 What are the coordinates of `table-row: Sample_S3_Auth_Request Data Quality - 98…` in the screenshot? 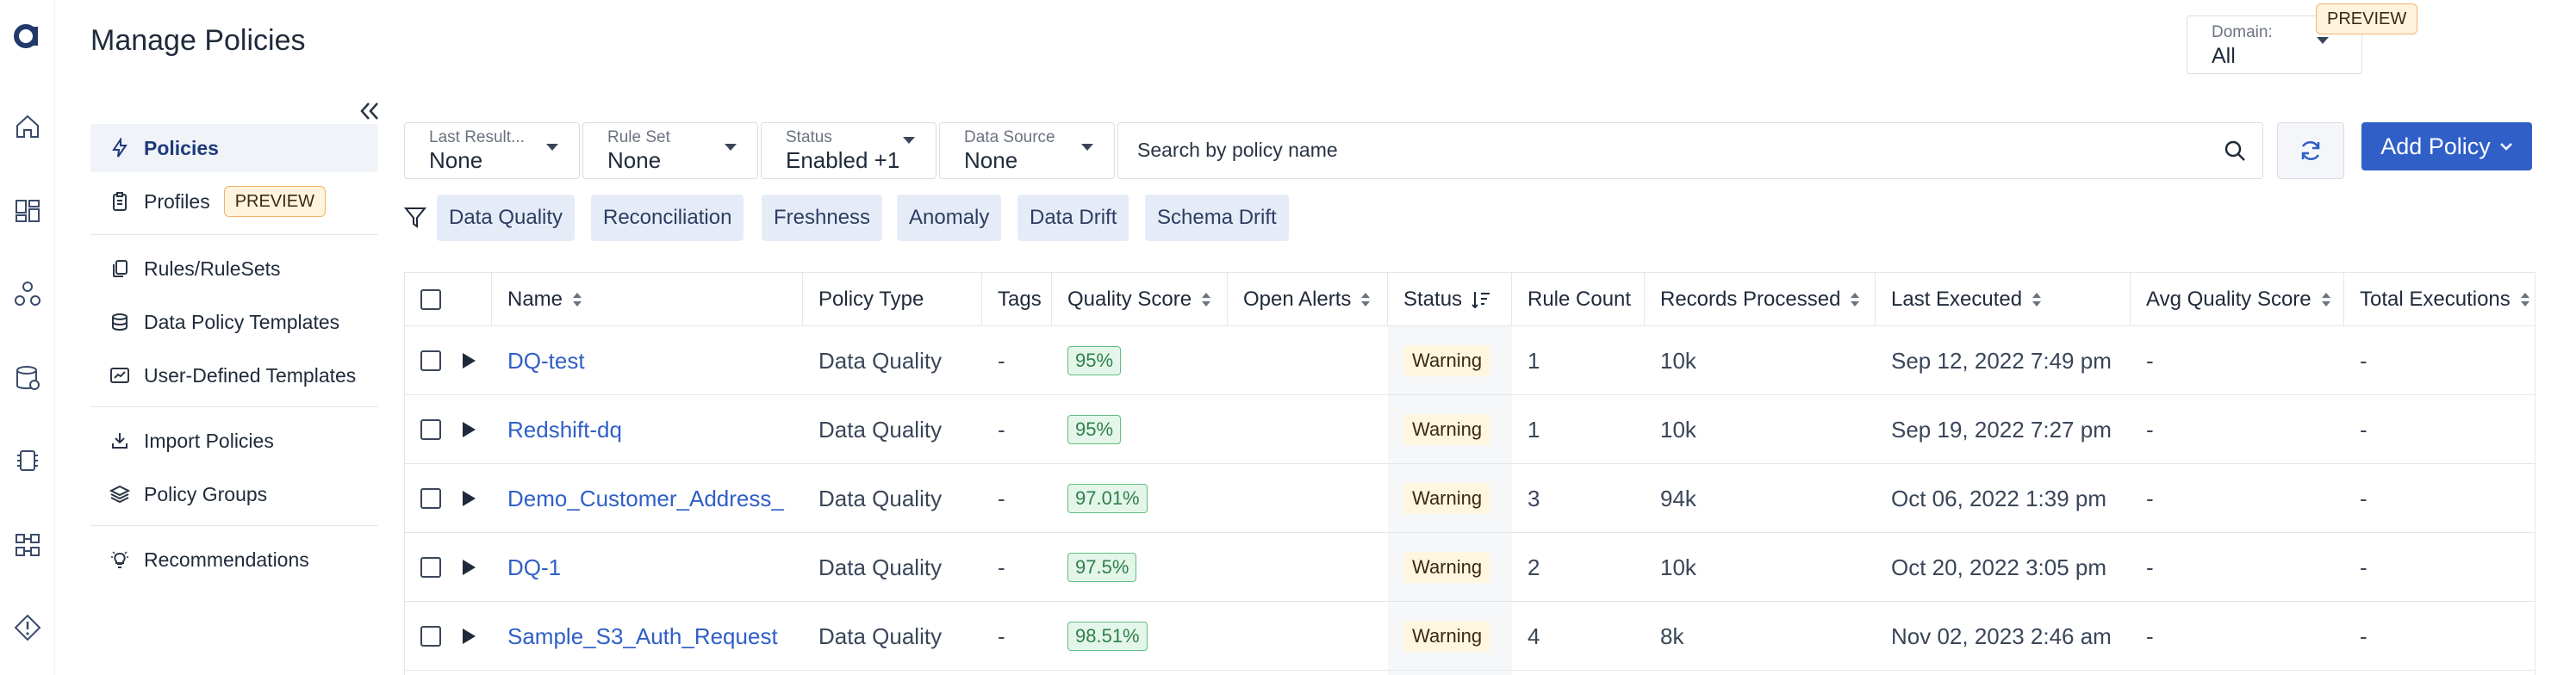 It's located at (1470, 636).